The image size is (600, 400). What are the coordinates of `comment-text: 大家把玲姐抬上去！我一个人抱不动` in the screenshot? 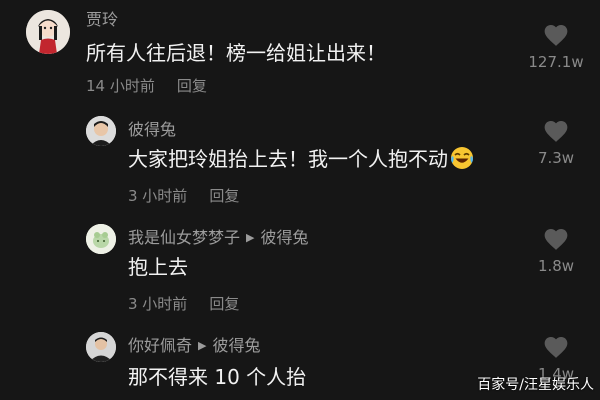 It's located at (301, 159).